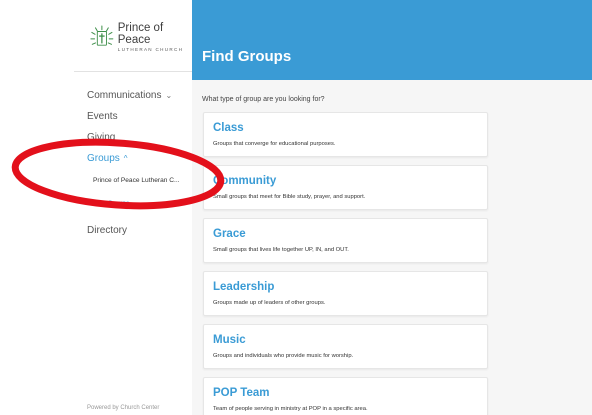 This screenshot has height=415, width=592. I want to click on sidebar-item-label: Groups, so click(103, 158).